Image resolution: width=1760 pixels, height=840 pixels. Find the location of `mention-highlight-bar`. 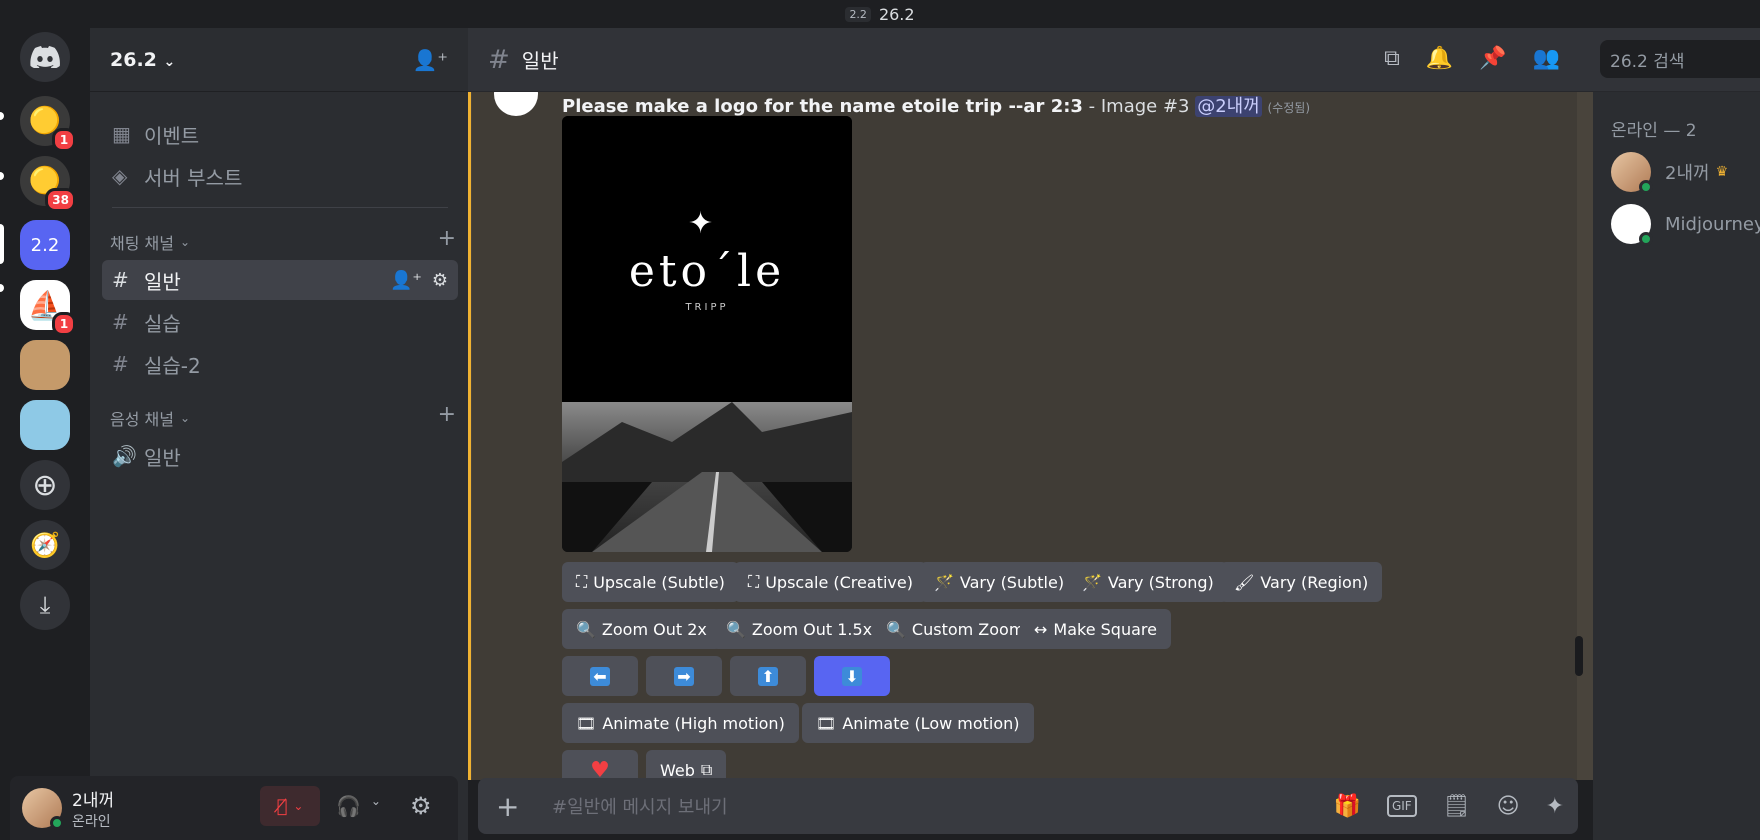

mention-highlight-bar is located at coordinates (469, 436).